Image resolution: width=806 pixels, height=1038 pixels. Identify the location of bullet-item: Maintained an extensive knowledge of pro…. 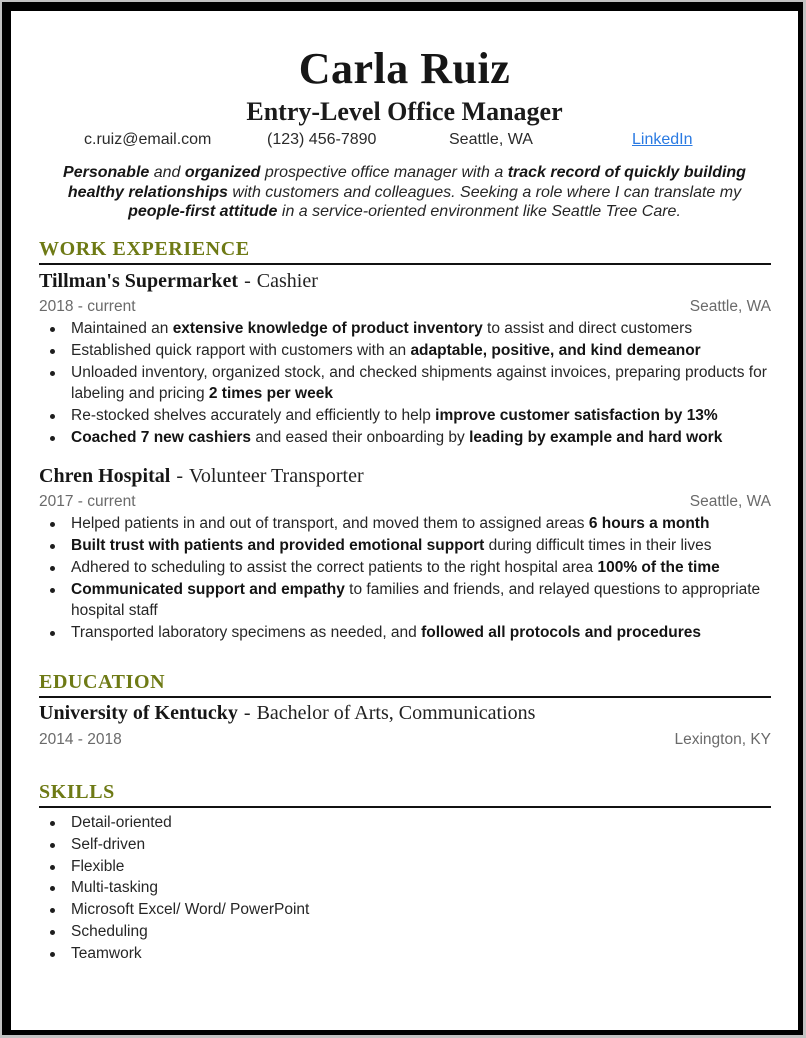
(405, 329).